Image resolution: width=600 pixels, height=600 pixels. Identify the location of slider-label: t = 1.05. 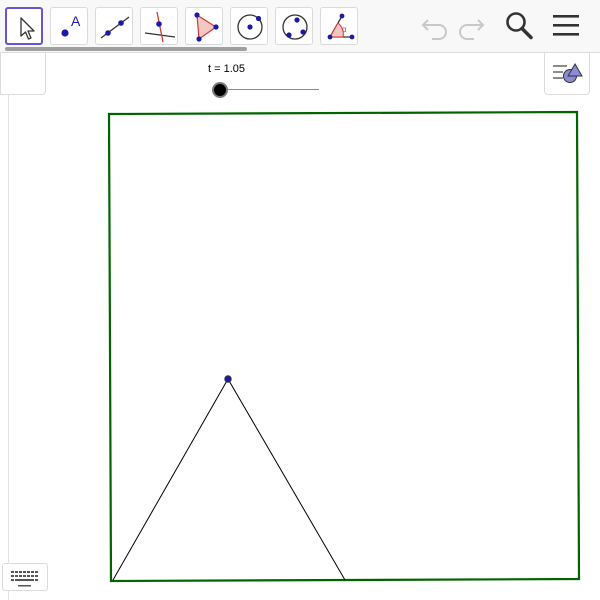
(227, 69).